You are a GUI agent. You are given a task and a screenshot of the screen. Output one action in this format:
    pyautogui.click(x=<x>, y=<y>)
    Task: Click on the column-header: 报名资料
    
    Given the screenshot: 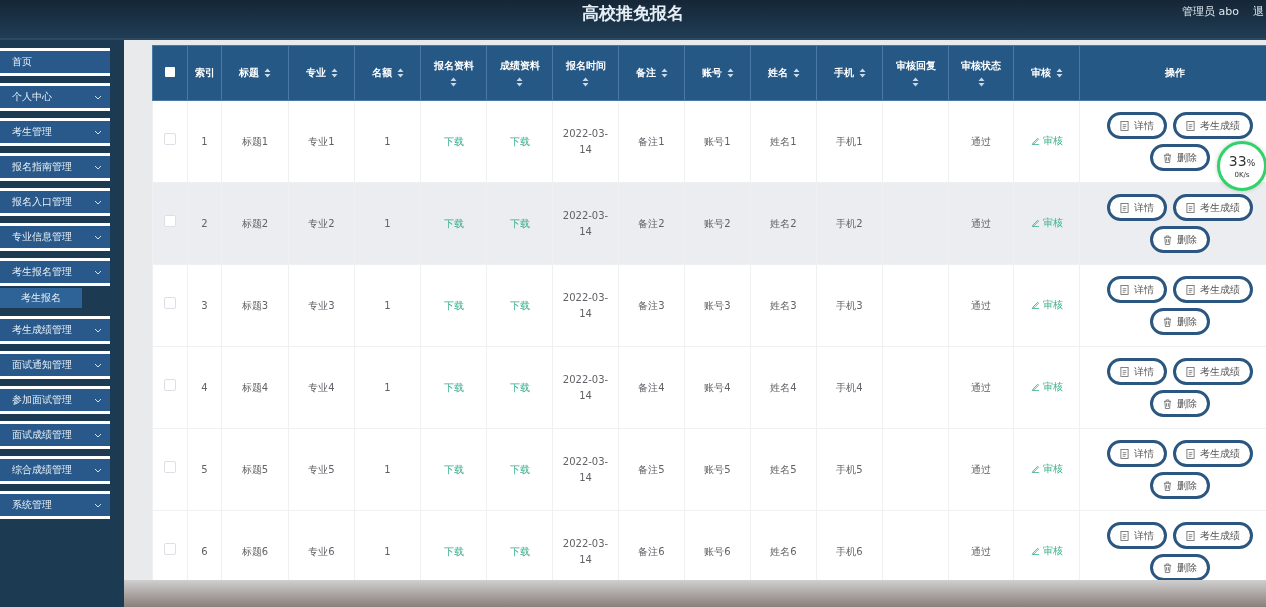 What is the action you would take?
    pyautogui.click(x=453, y=73)
    